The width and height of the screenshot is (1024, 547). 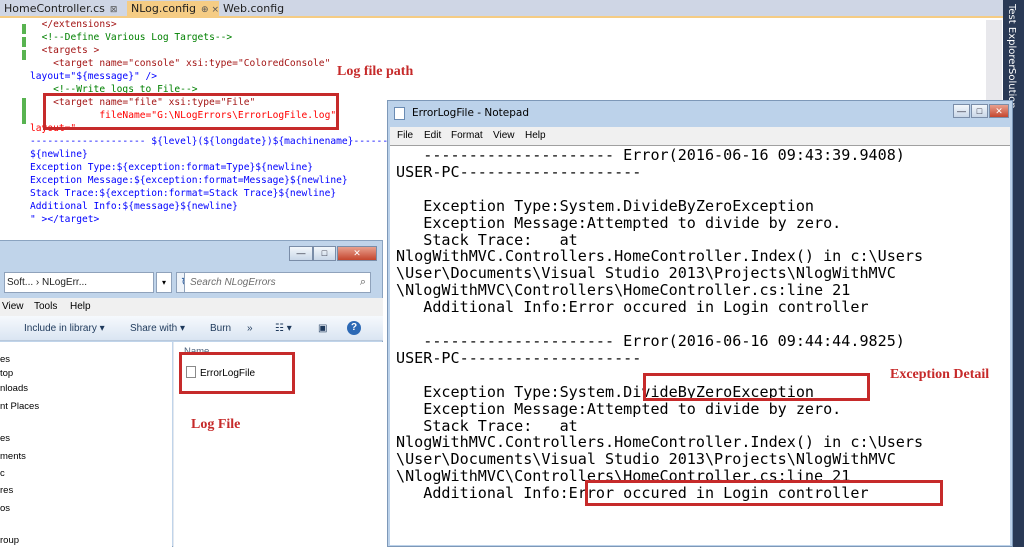 What do you see at coordinates (79, 24) in the screenshot?
I see `code-line: </extensions>` at bounding box center [79, 24].